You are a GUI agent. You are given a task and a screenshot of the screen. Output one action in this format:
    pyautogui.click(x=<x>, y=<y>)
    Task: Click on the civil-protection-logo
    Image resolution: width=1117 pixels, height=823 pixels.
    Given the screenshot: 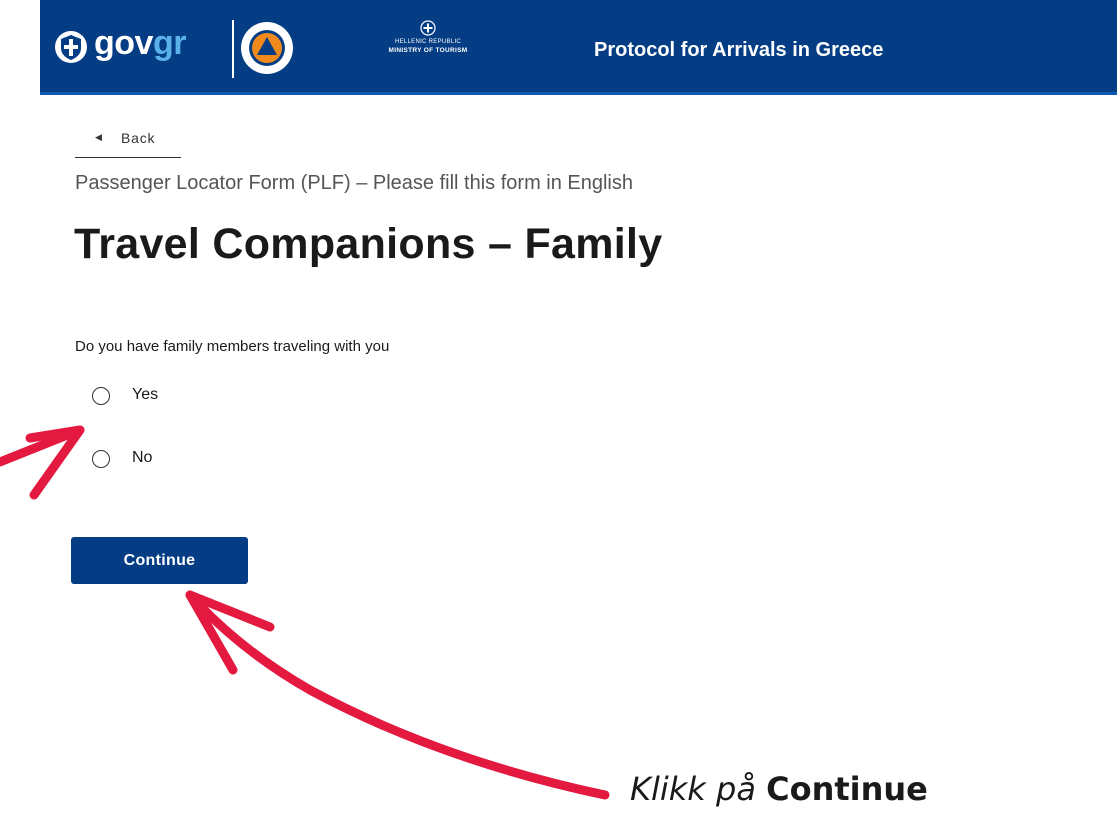 What is the action you would take?
    pyautogui.click(x=267, y=48)
    